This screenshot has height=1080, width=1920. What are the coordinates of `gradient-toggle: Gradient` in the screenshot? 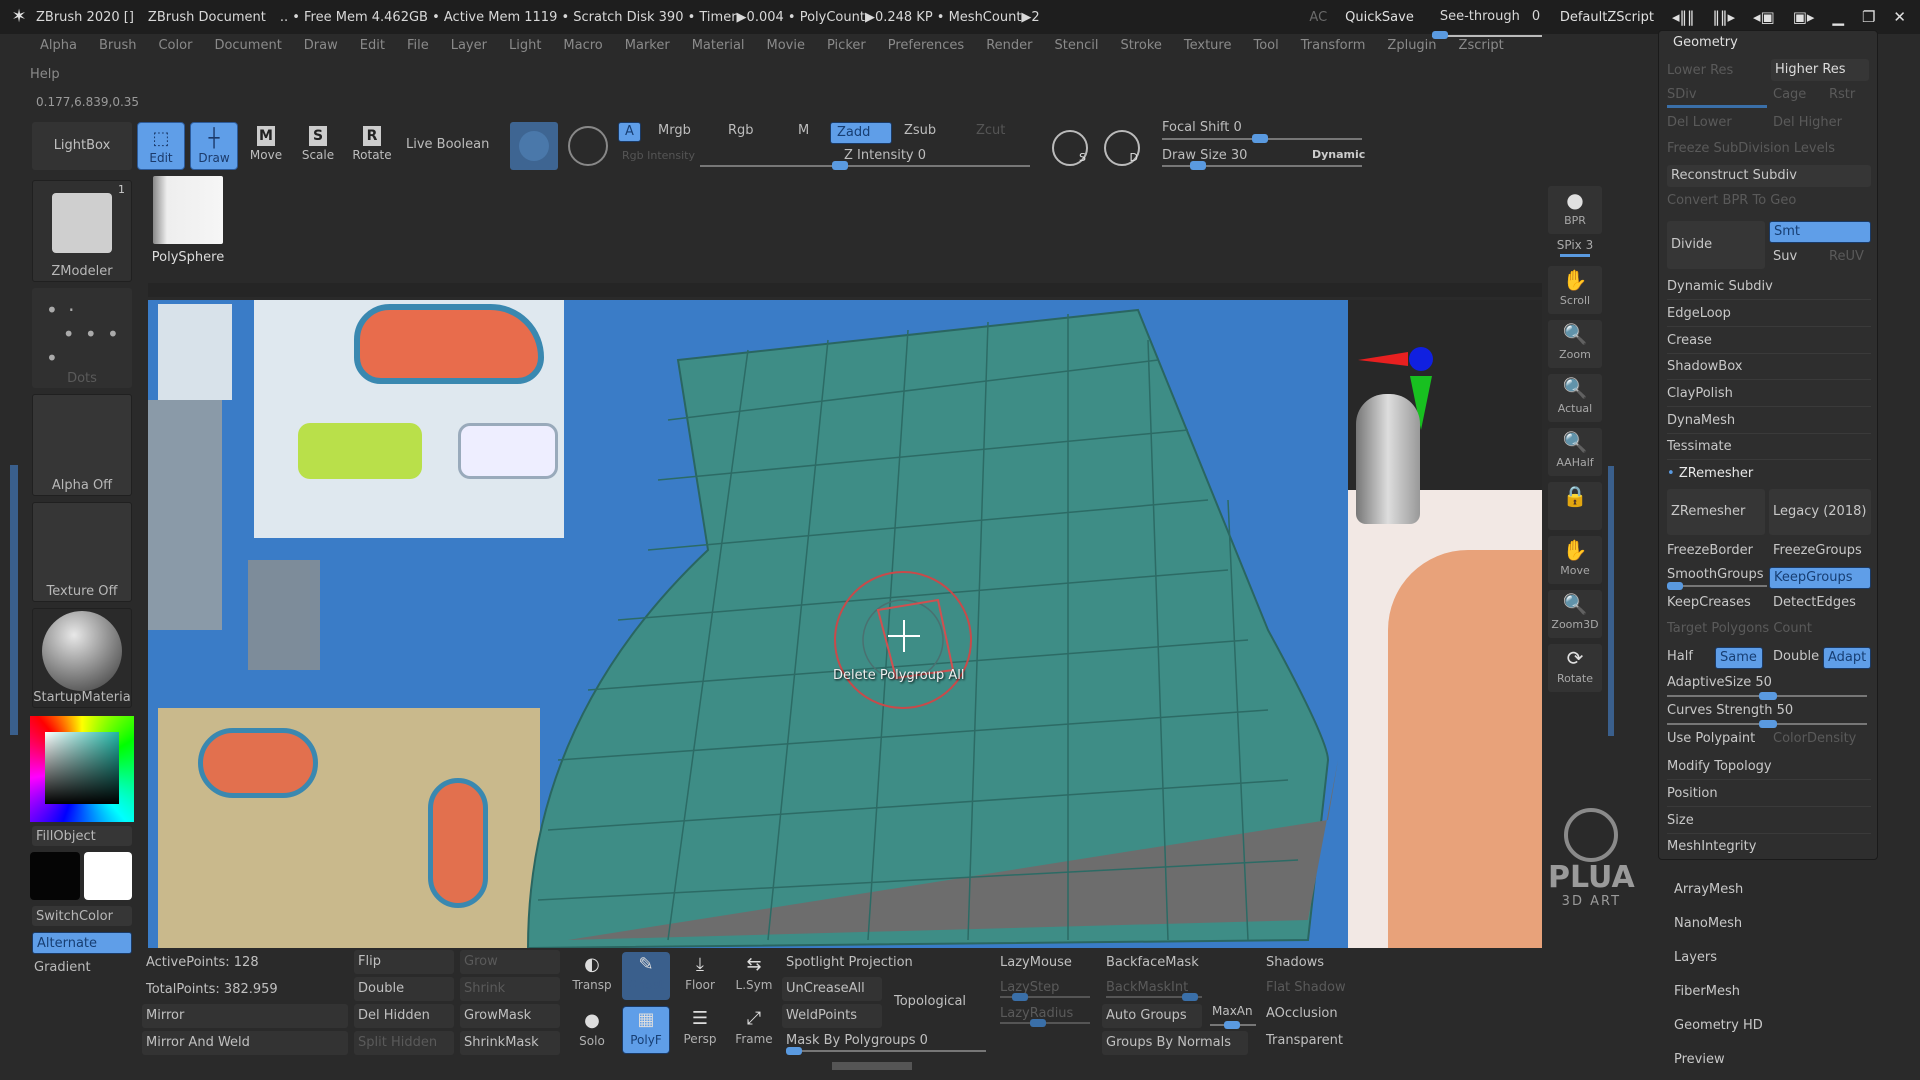 It's located at (62, 967).